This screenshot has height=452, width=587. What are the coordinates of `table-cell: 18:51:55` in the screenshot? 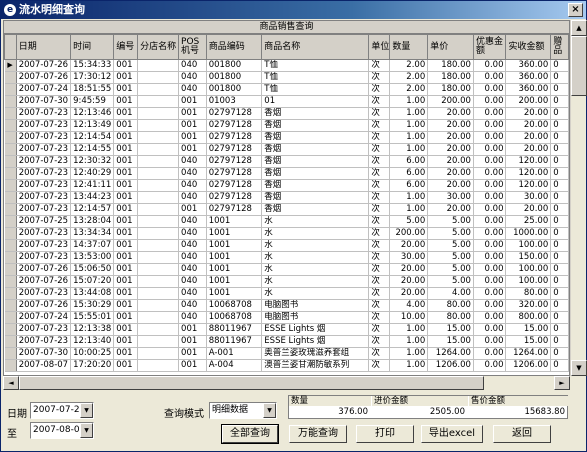 It's located at (92, 89).